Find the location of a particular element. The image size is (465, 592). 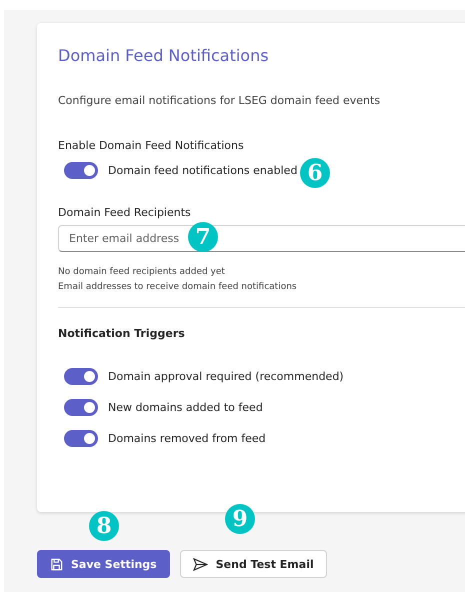

card-title: Domain Feed Notifications is located at coordinates (164, 55).